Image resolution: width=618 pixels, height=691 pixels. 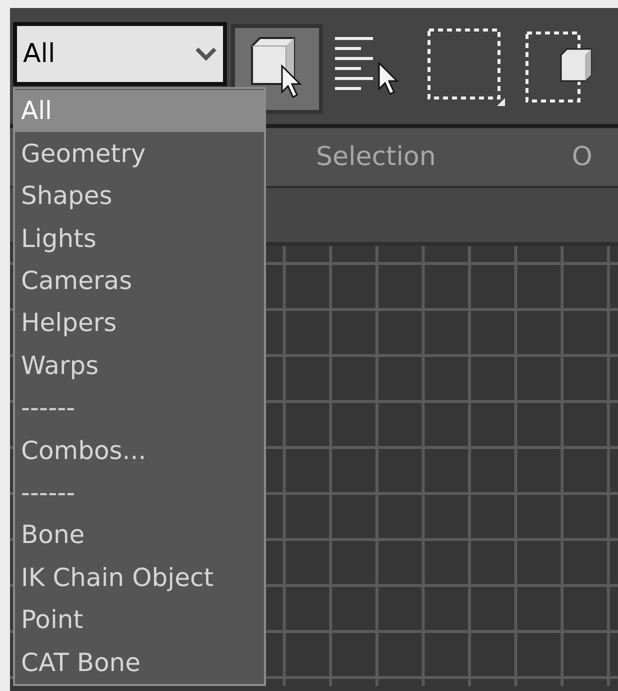 What do you see at coordinates (376, 157) in the screenshot?
I see `tab: Selection` at bounding box center [376, 157].